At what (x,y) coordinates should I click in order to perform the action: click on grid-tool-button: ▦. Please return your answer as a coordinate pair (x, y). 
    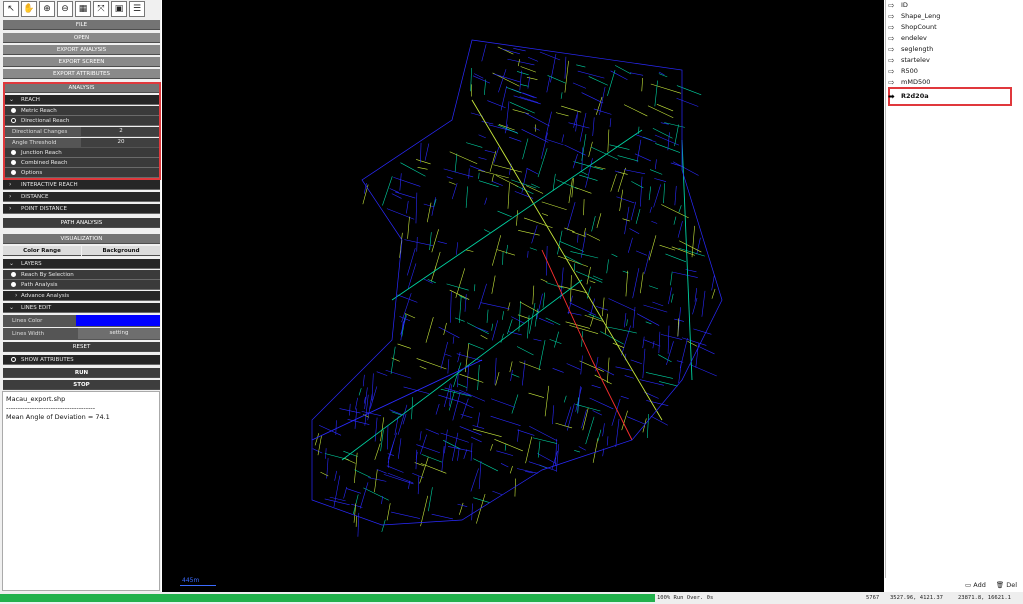
    Looking at the image, I should click on (83, 9).